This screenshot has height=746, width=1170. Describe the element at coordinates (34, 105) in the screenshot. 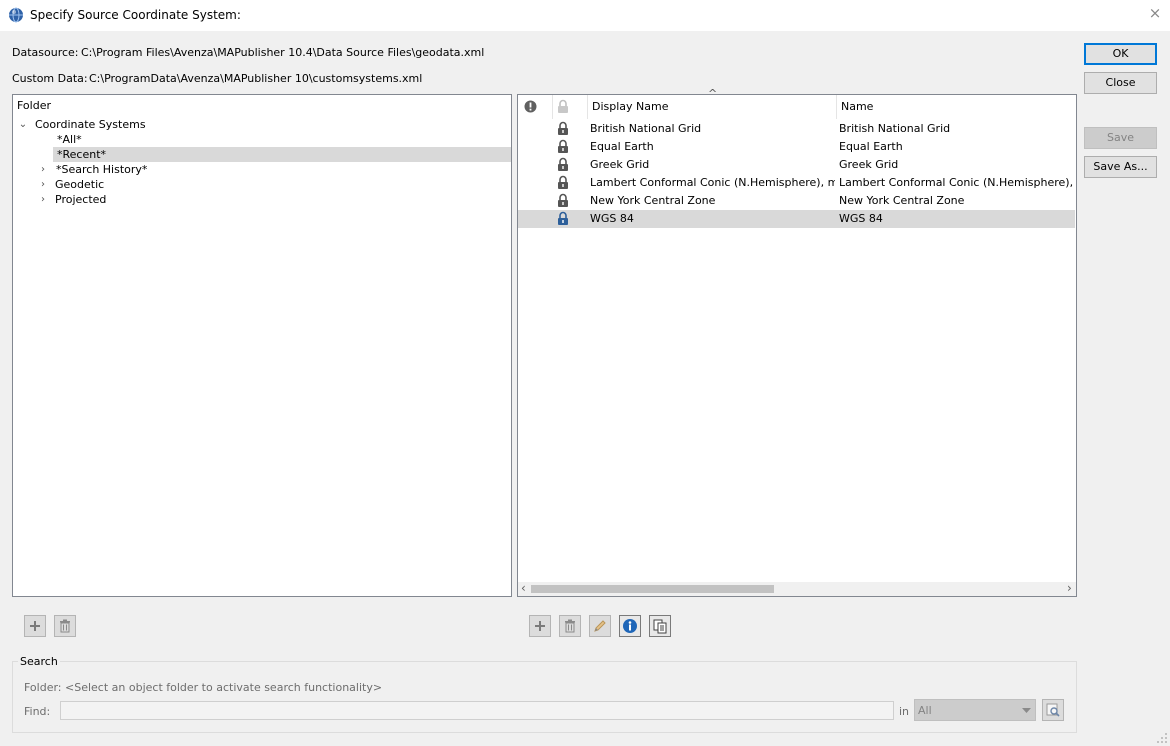

I see `folder-header: Folder` at that location.